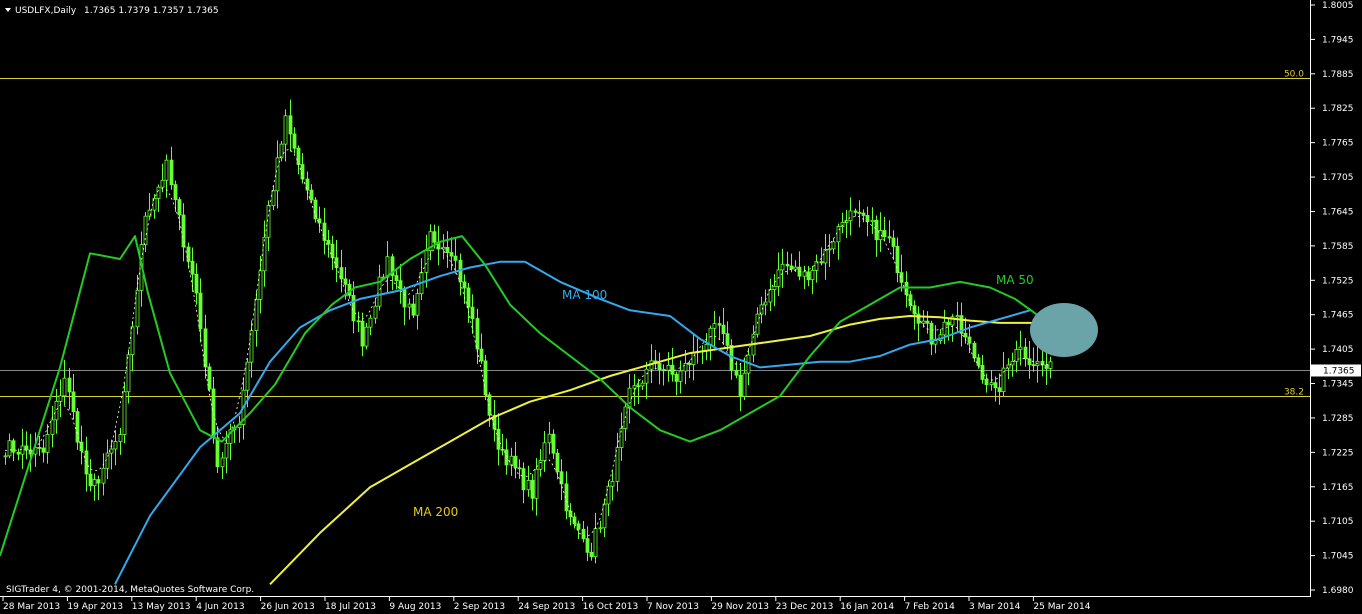 This screenshot has height=614, width=1362. Describe the element at coordinates (1338, 75) in the screenshot. I see `price-tick-label: 1.7885` at that location.